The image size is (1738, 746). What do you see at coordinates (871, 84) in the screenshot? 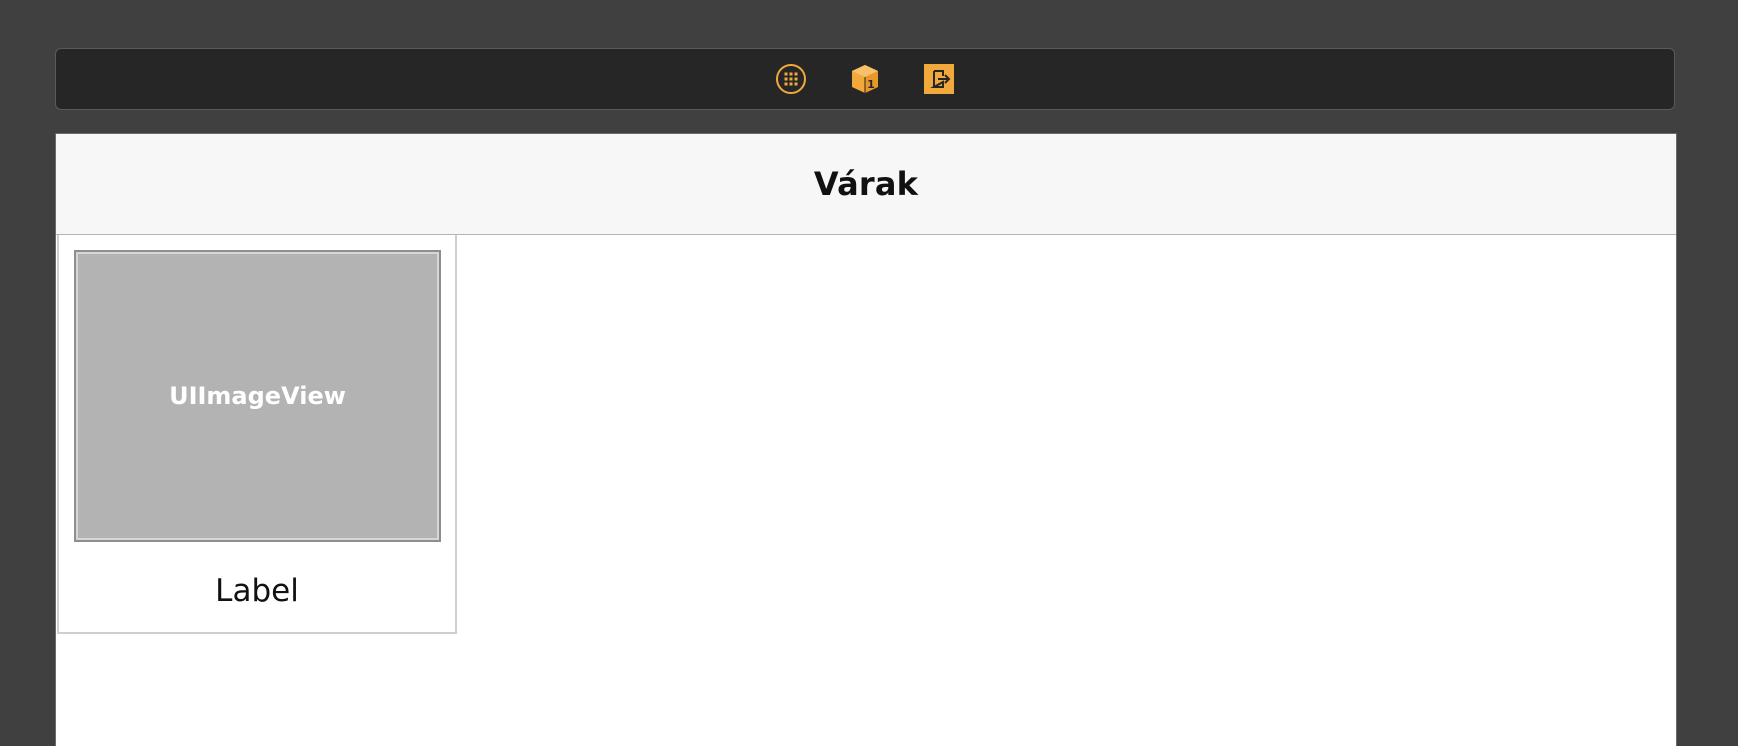
I see `first-responder-badge: 1` at bounding box center [871, 84].